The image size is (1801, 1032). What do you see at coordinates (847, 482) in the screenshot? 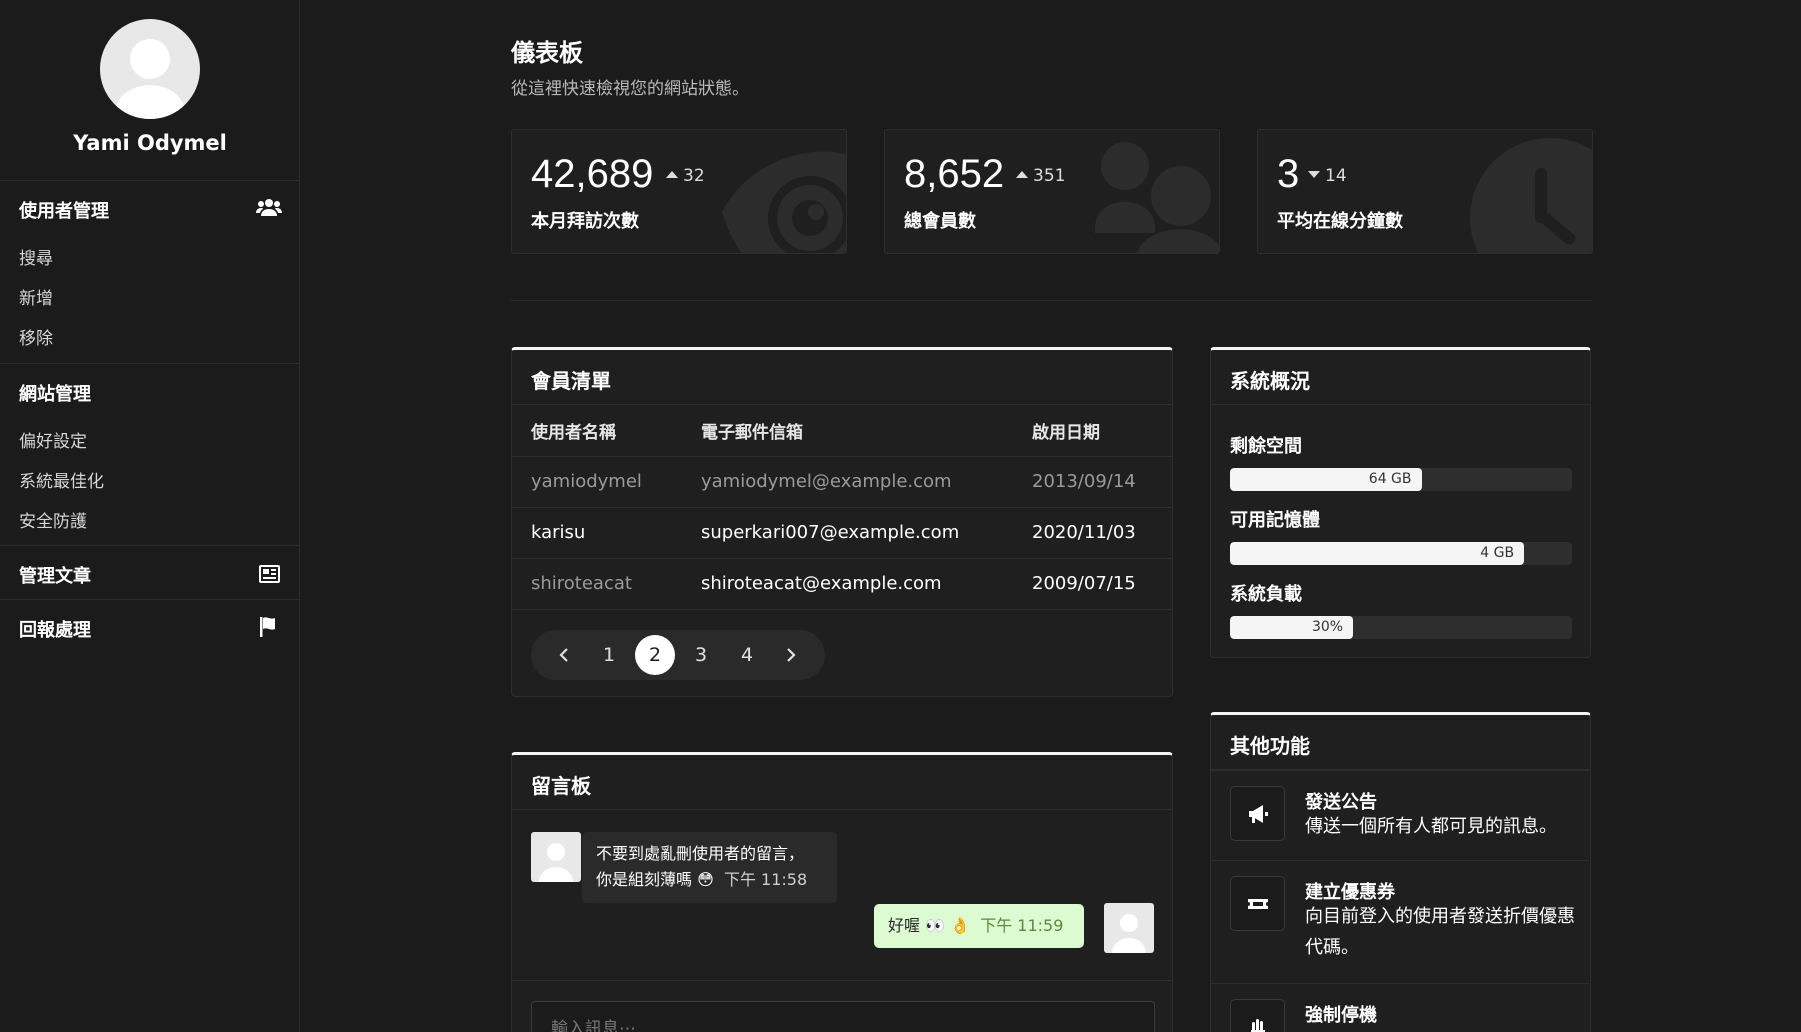
I see `cell-email: yamiodymel@example.com` at bounding box center [847, 482].